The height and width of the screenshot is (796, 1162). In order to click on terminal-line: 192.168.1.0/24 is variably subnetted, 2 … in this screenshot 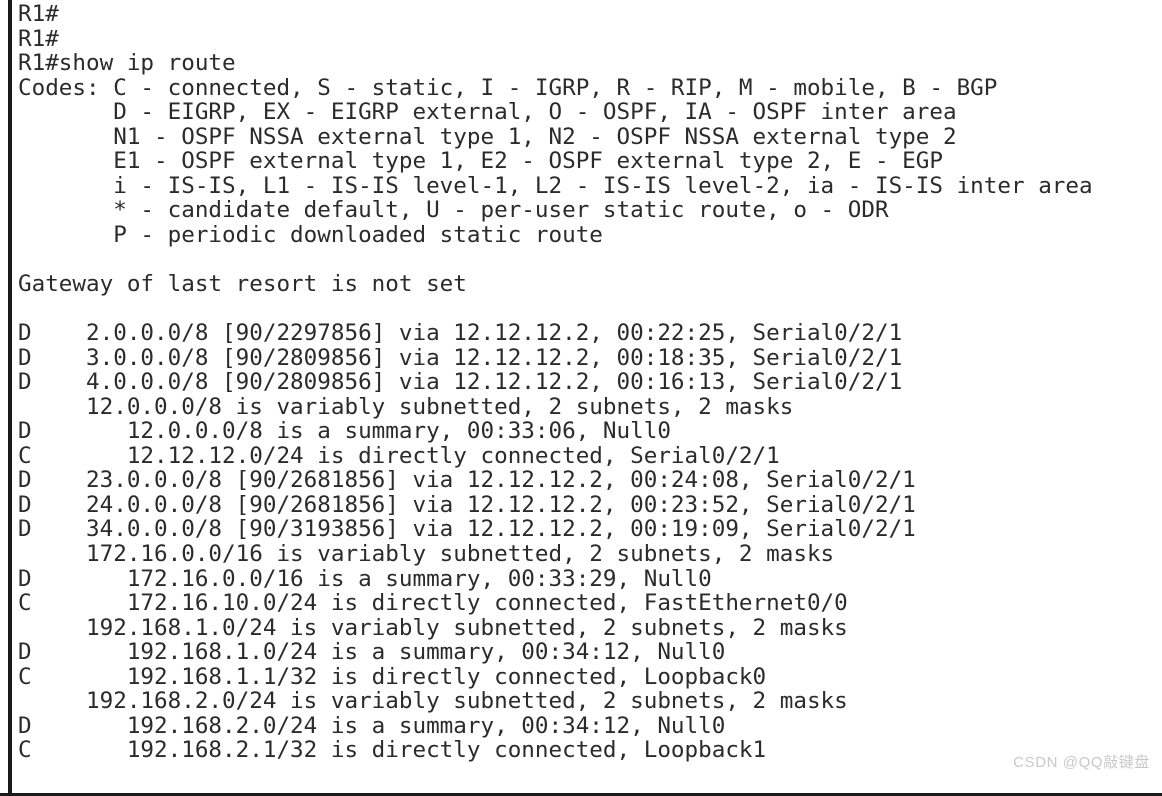, I will do `click(433, 627)`.